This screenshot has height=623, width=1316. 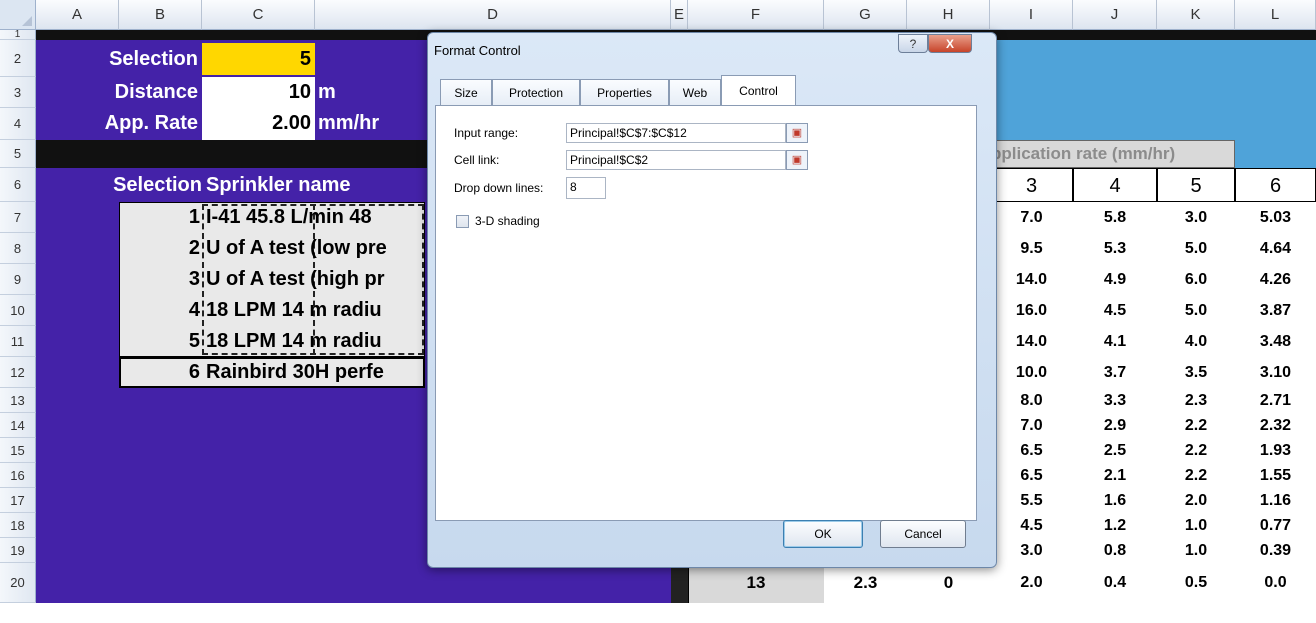 I want to click on rate-cell: 3.48, so click(x=1275, y=341).